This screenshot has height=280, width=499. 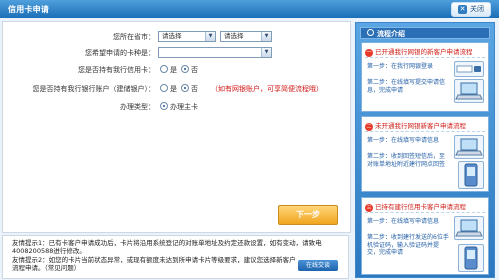 I want to click on apply-type-row: 办理类型： 办理主卡, so click(x=175, y=107).